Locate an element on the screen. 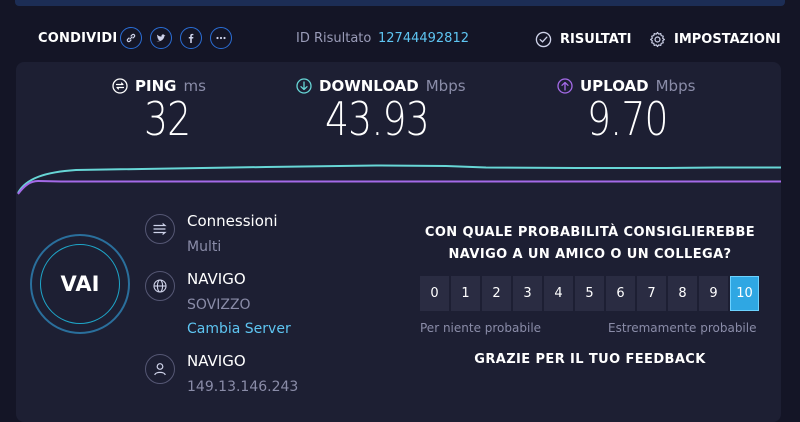 The width and height of the screenshot is (800, 422). link-icon is located at coordinates (131, 38).